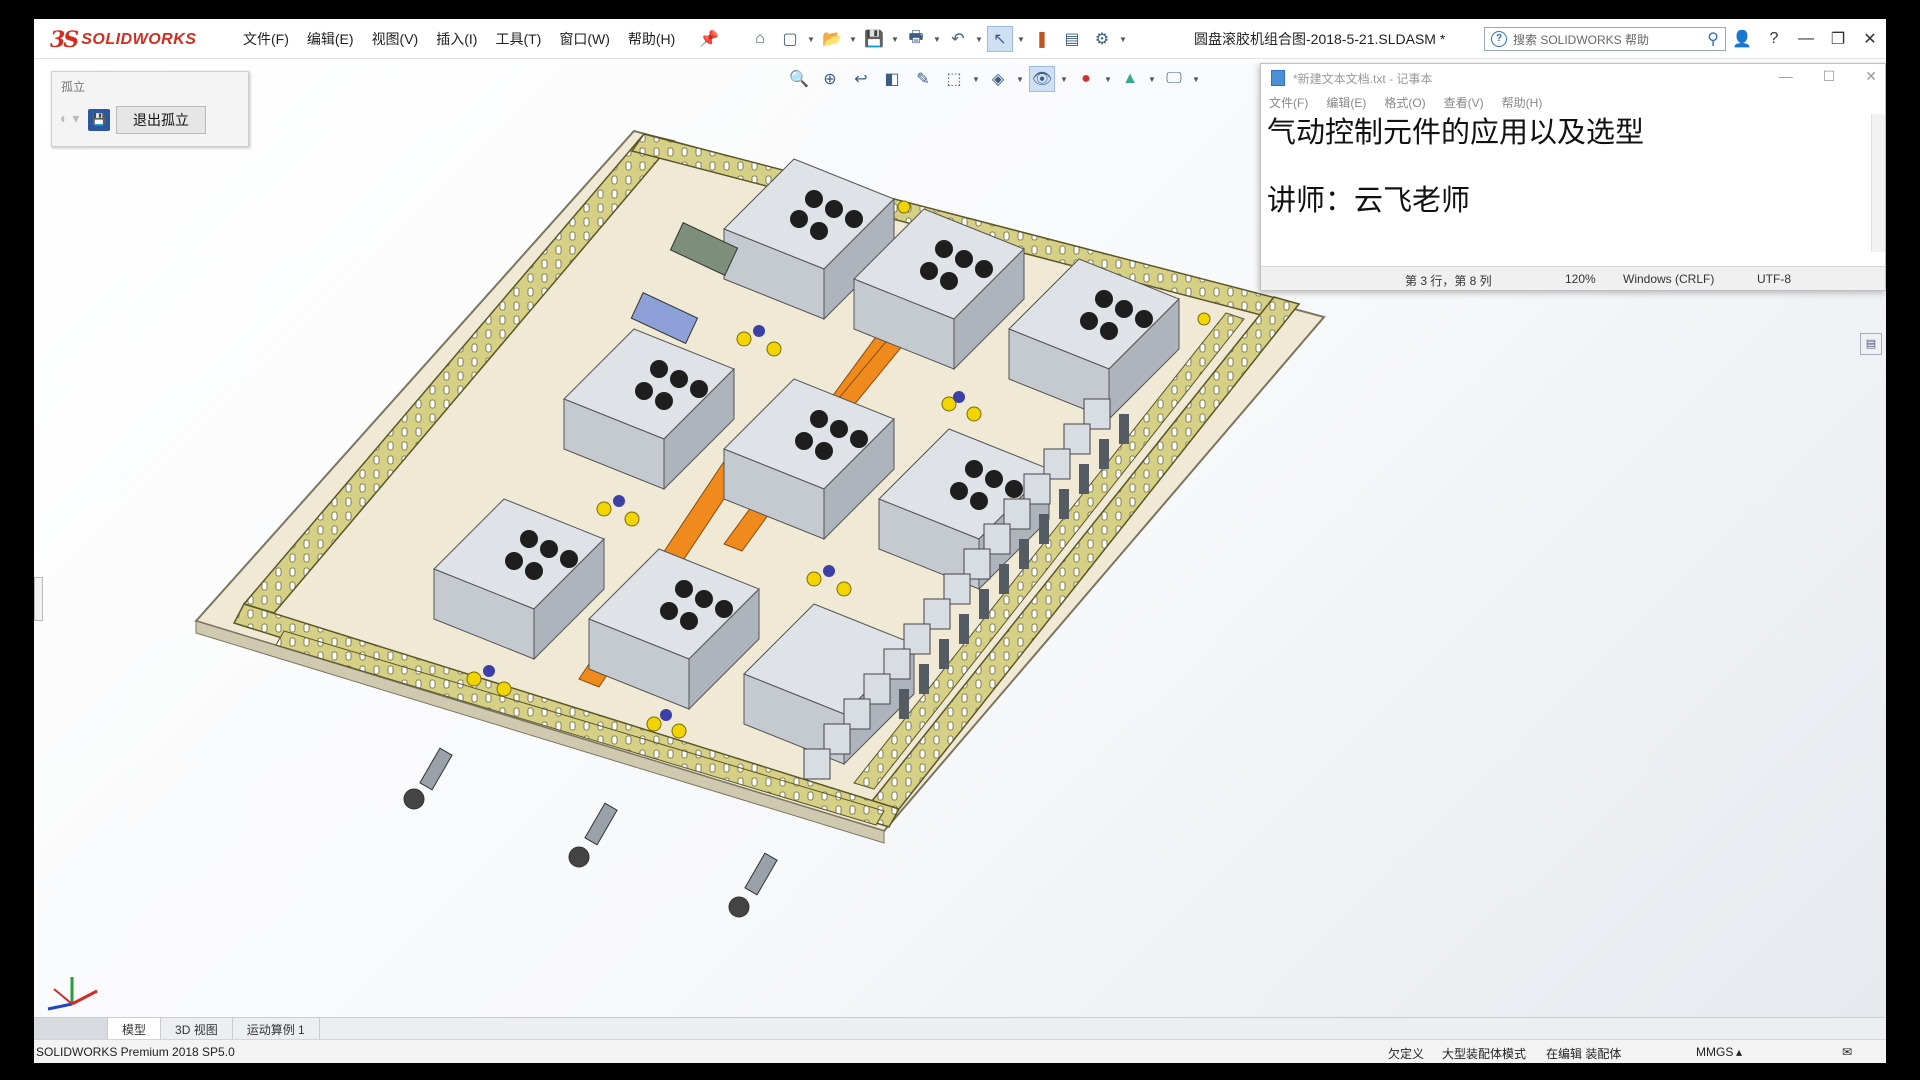 This screenshot has height=1080, width=1920. What do you see at coordinates (1464, 102) in the screenshot?
I see `notepad-menu-view: 查看(V)` at bounding box center [1464, 102].